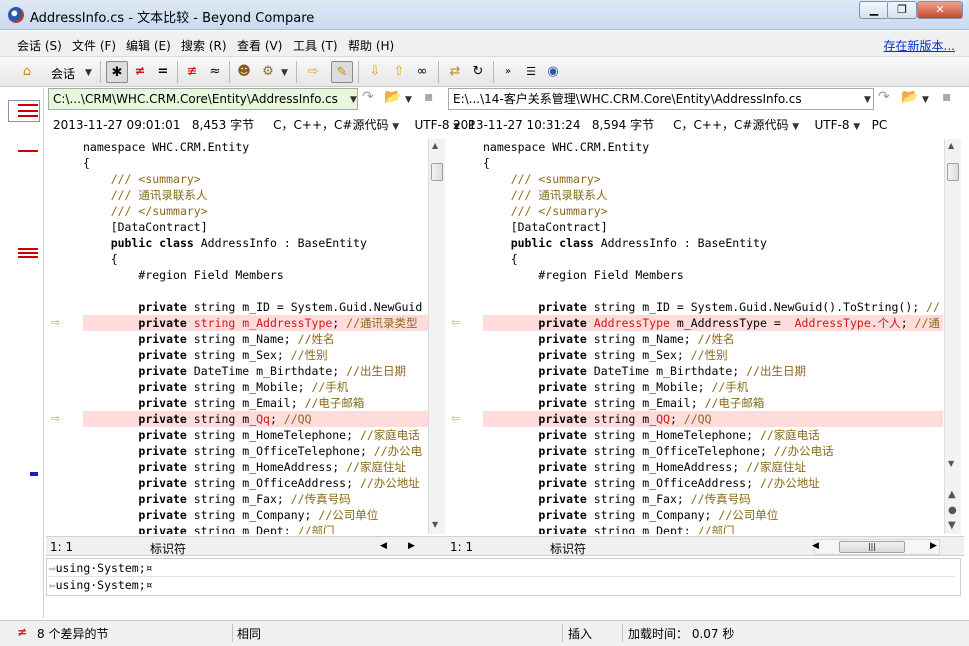 This screenshot has width=969, height=646. Describe the element at coordinates (255, 419) in the screenshot. I see `code-line: private string m_Qq; //QQ` at that location.